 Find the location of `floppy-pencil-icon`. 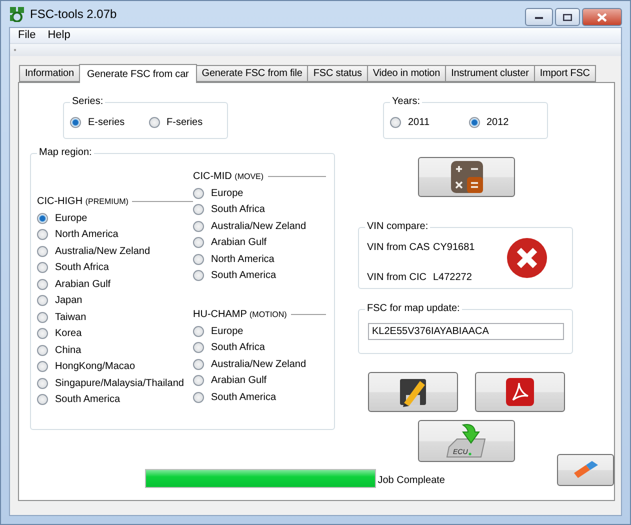

floppy-pencil-icon is located at coordinates (413, 392).